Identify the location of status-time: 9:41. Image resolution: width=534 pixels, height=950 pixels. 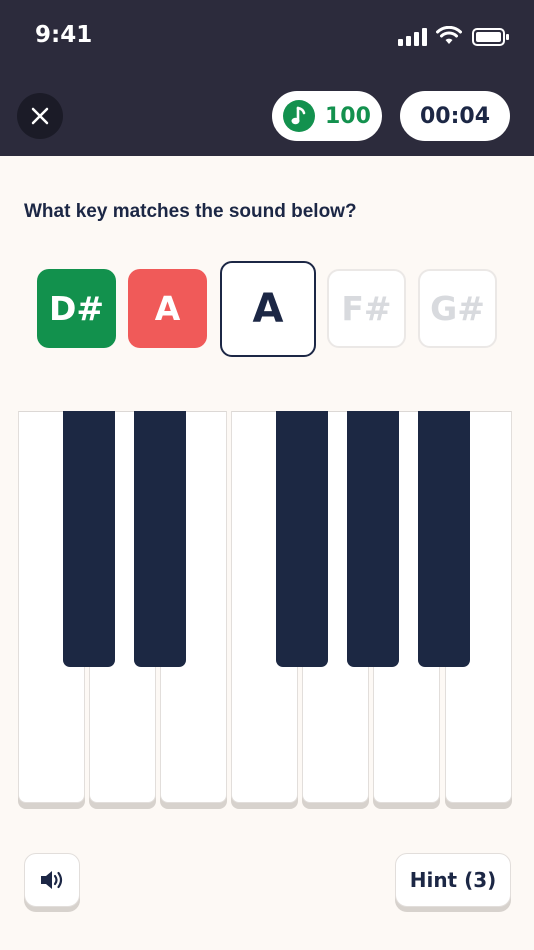
(64, 35).